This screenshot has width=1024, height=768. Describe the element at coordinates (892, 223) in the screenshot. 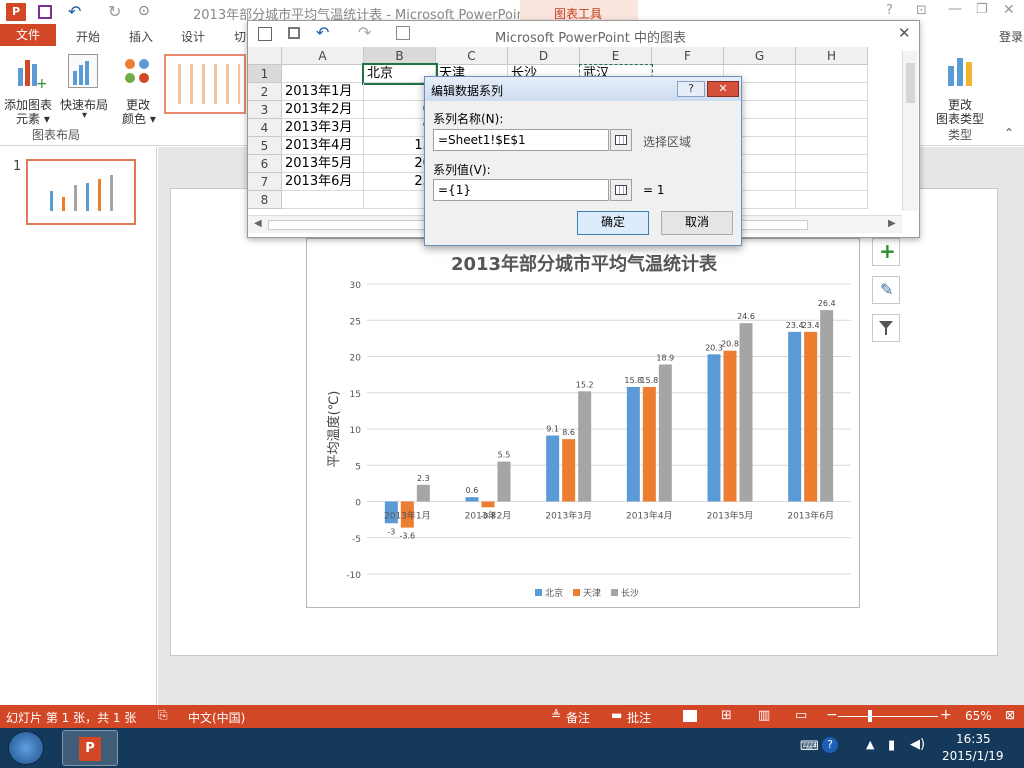

I see `scroll-right-icon: ▶` at that location.